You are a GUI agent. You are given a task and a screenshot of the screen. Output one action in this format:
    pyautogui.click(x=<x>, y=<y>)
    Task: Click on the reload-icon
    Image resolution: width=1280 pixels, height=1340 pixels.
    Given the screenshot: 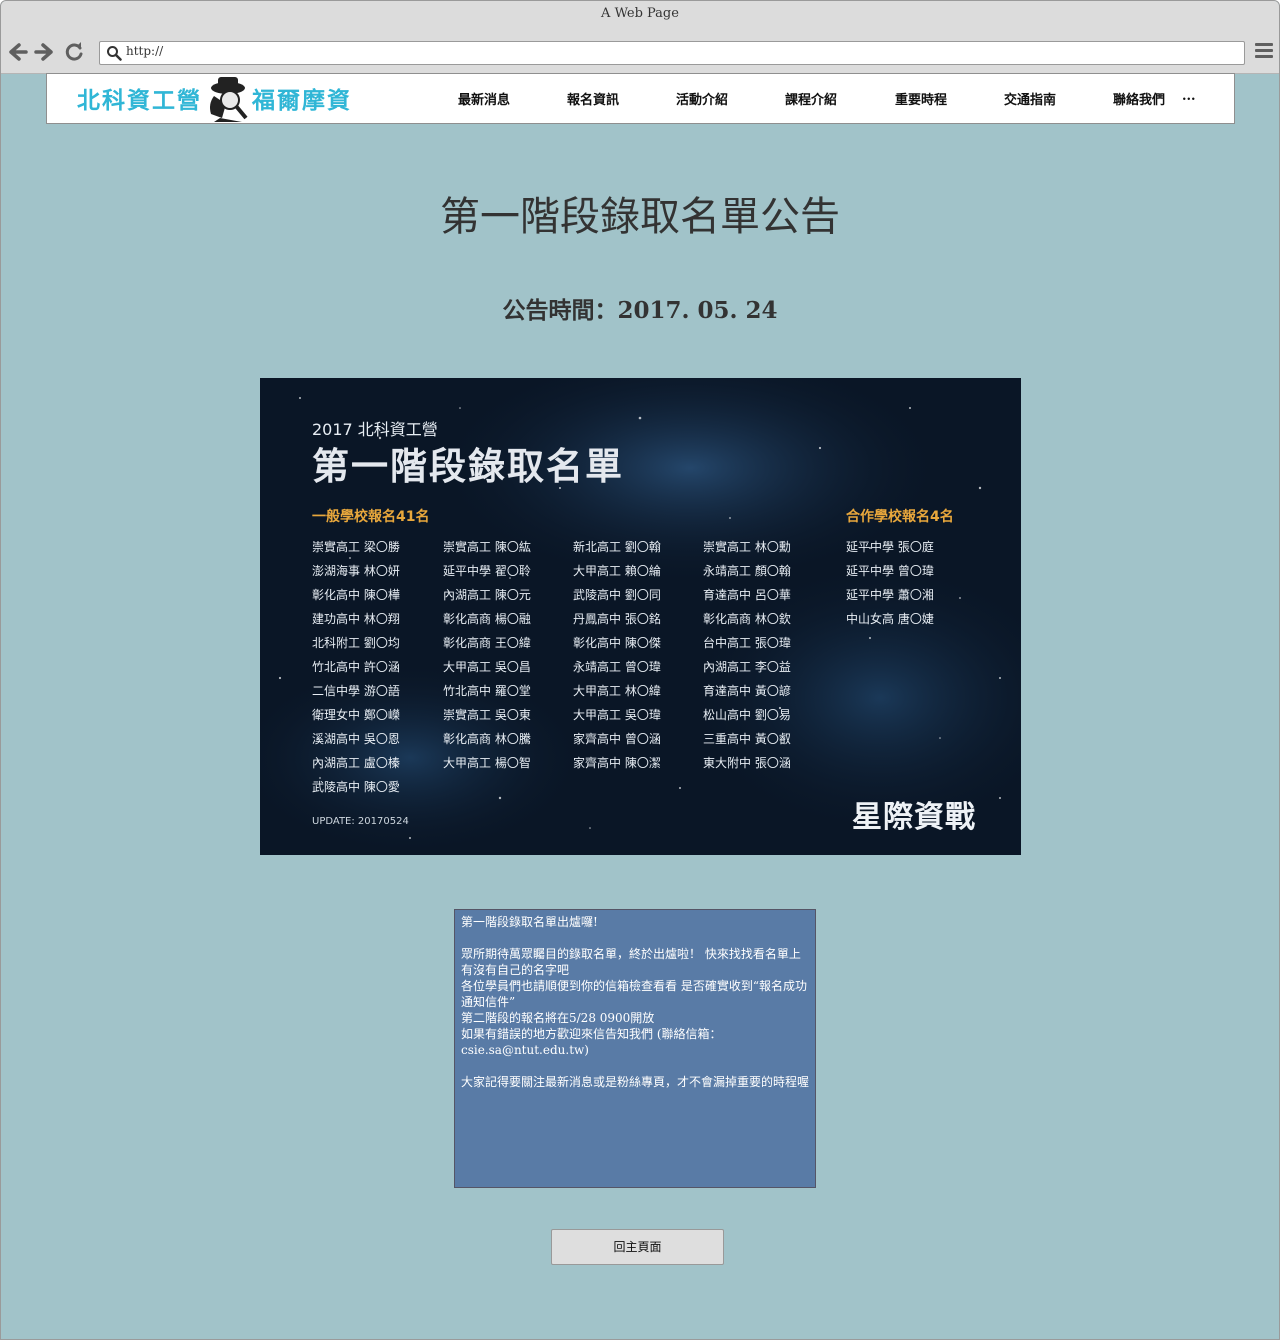 What is the action you would take?
    pyautogui.click(x=74, y=52)
    